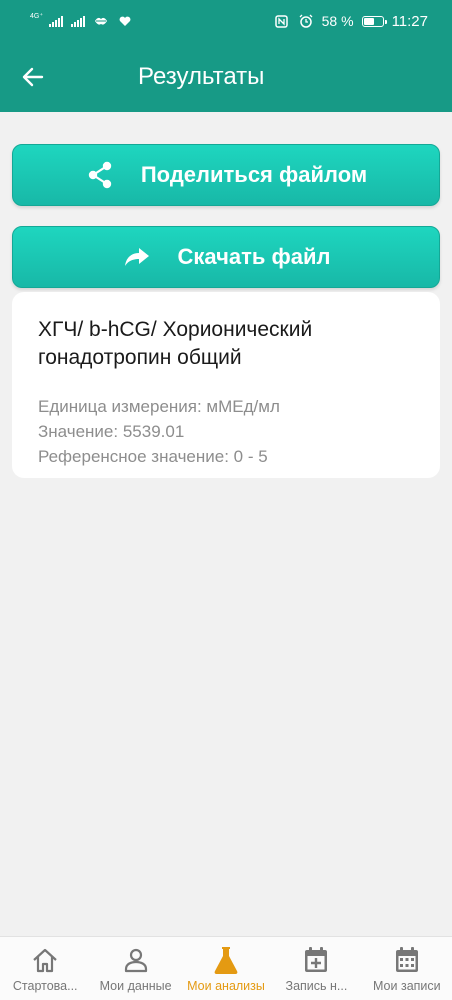  I want to click on share-file-label: Поделиться файлом, so click(254, 174).